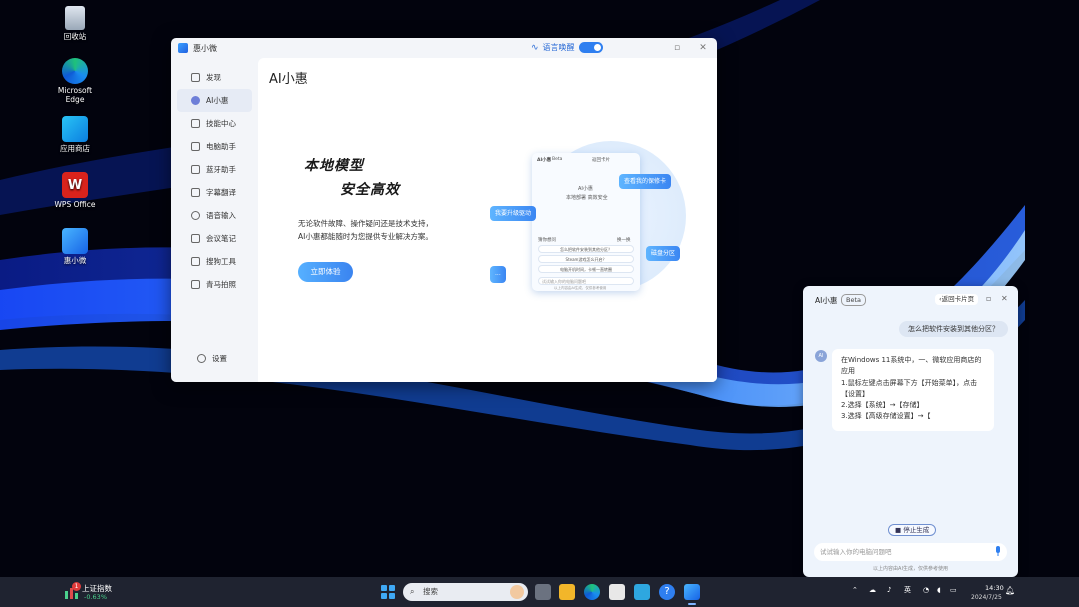  I want to click on desktop-icon-label: 惠小微, so click(75, 260).